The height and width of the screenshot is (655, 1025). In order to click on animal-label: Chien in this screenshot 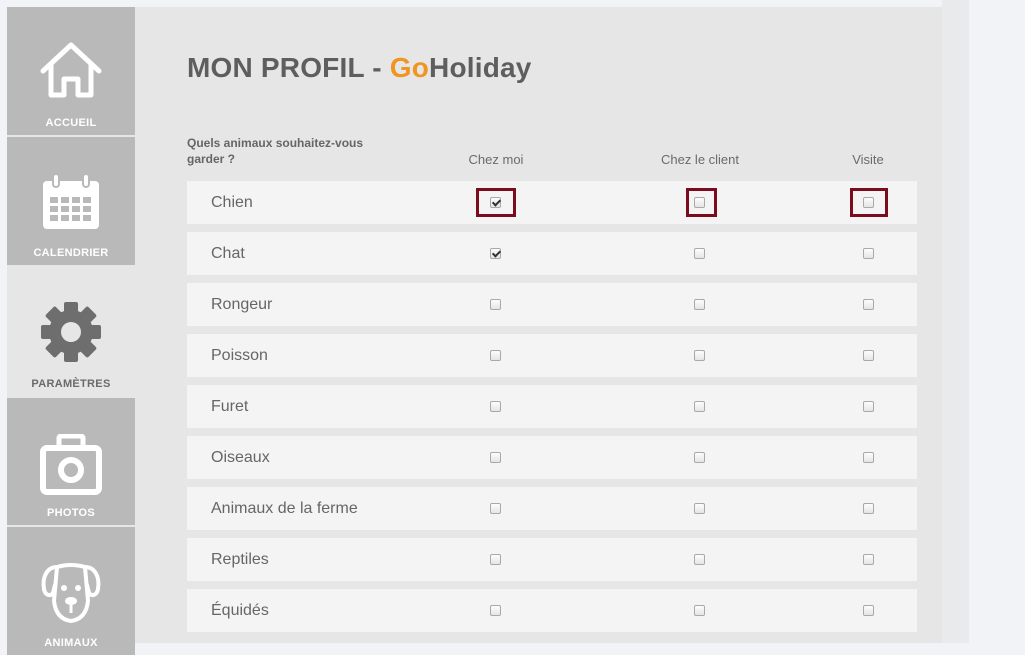, I will do `click(232, 202)`.